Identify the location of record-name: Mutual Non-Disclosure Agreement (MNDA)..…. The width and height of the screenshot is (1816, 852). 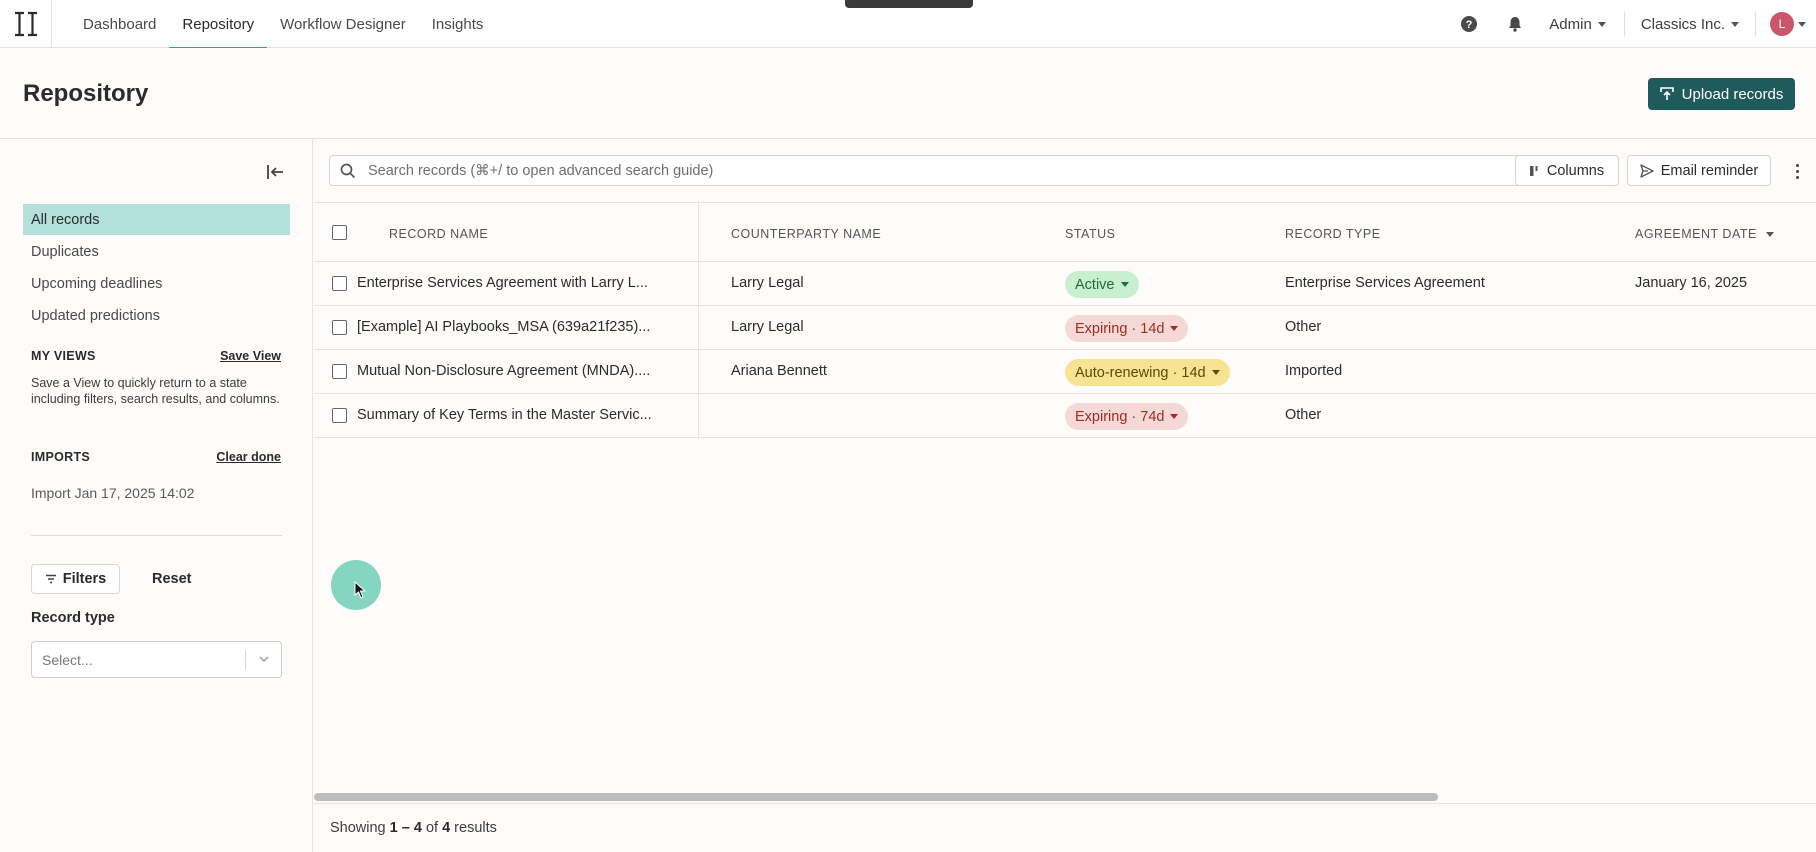
(503, 371).